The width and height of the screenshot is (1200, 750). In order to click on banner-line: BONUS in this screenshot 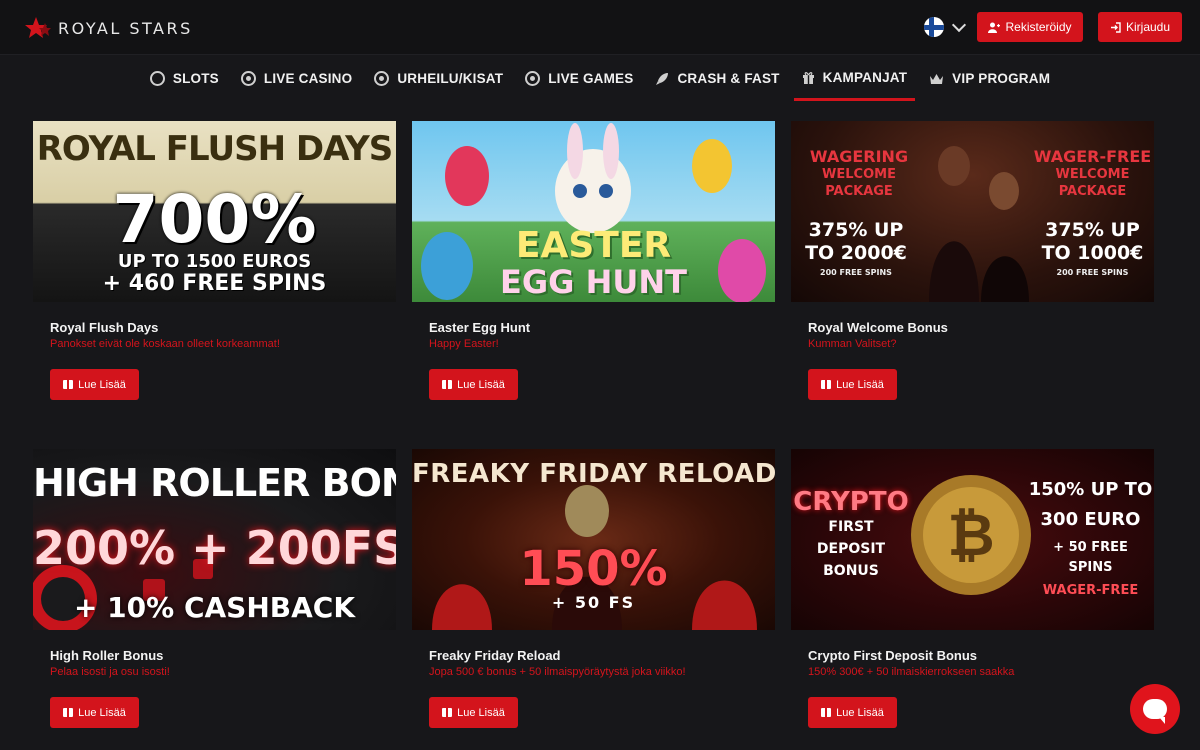, I will do `click(851, 571)`.